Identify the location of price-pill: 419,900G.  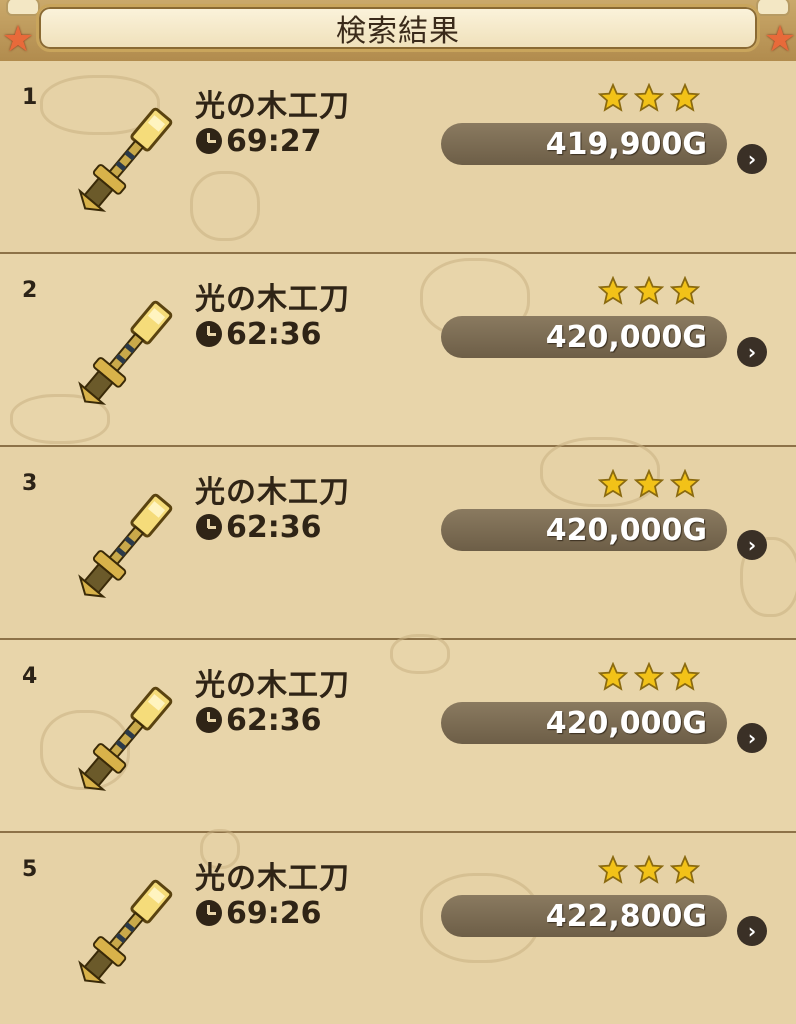
(584, 144).